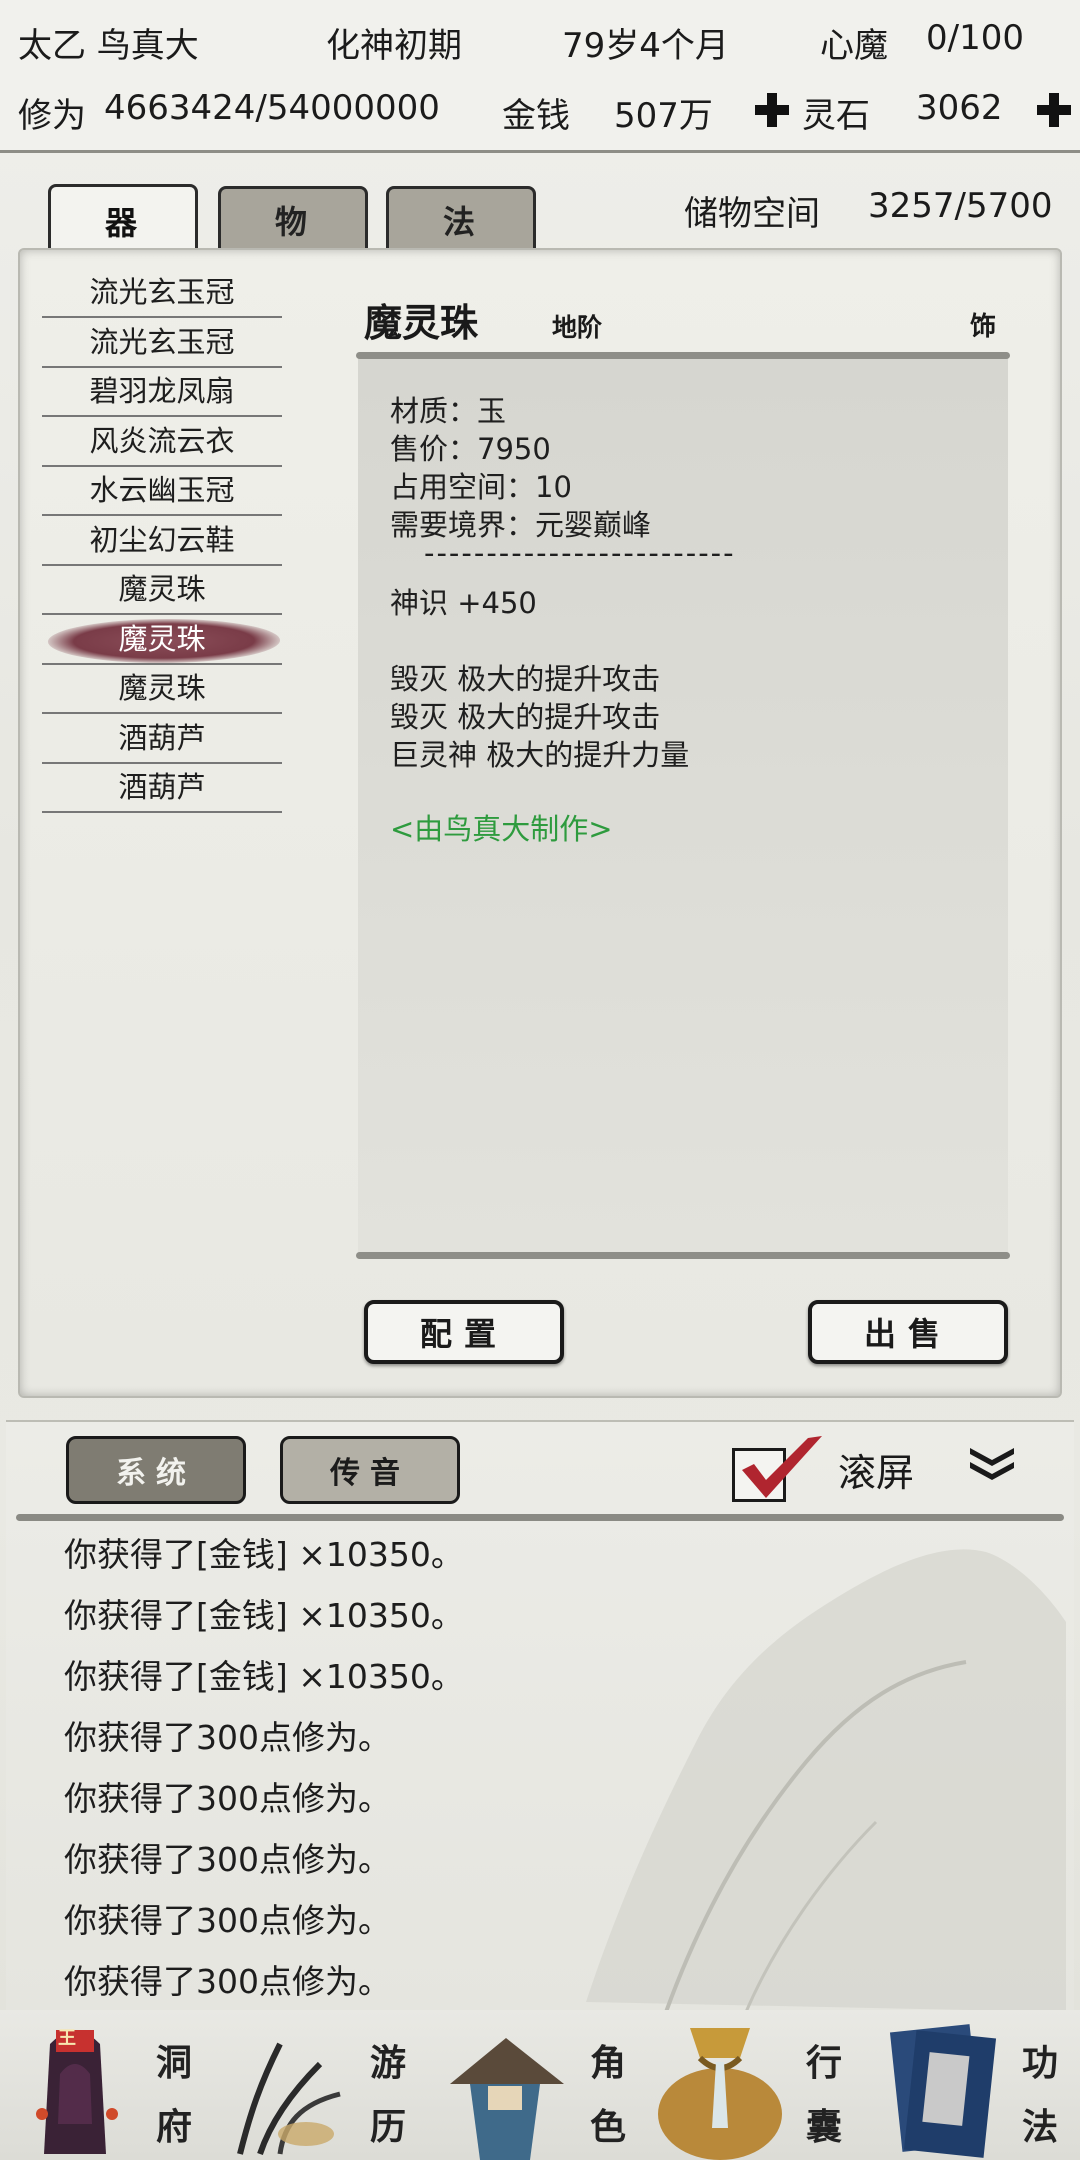 This screenshot has width=1080, height=2160. Describe the element at coordinates (67, 2038) in the screenshot. I see `residence-badge: 王` at that location.